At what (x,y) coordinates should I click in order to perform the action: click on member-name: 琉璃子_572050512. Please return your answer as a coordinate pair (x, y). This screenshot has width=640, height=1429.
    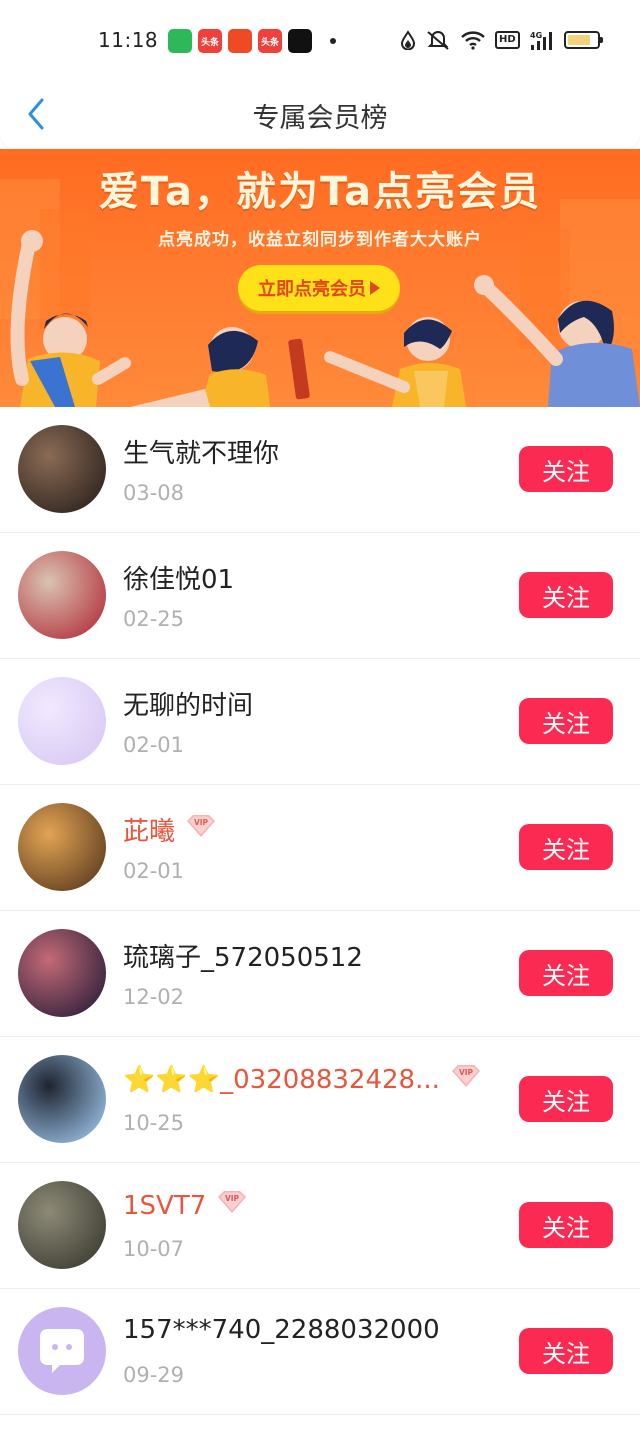
    Looking at the image, I should click on (243, 955).